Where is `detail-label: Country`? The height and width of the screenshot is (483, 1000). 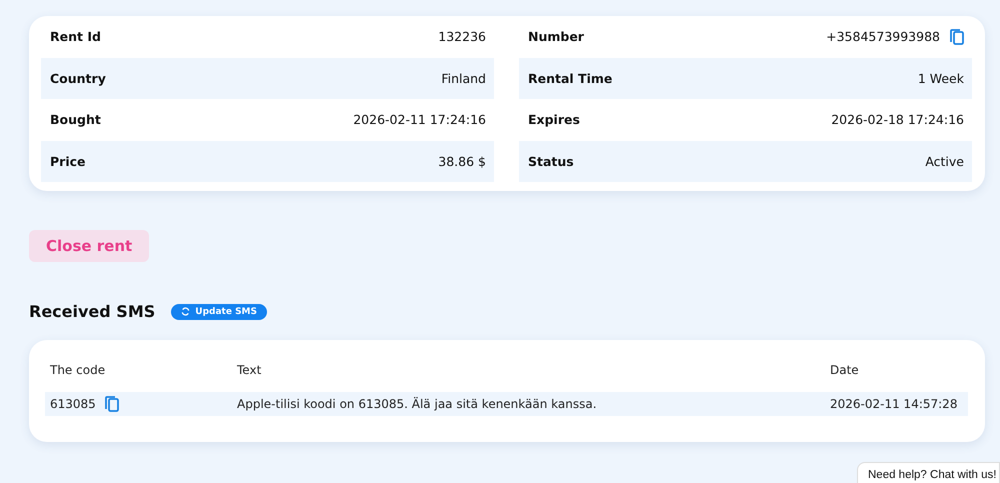 detail-label: Country is located at coordinates (78, 78).